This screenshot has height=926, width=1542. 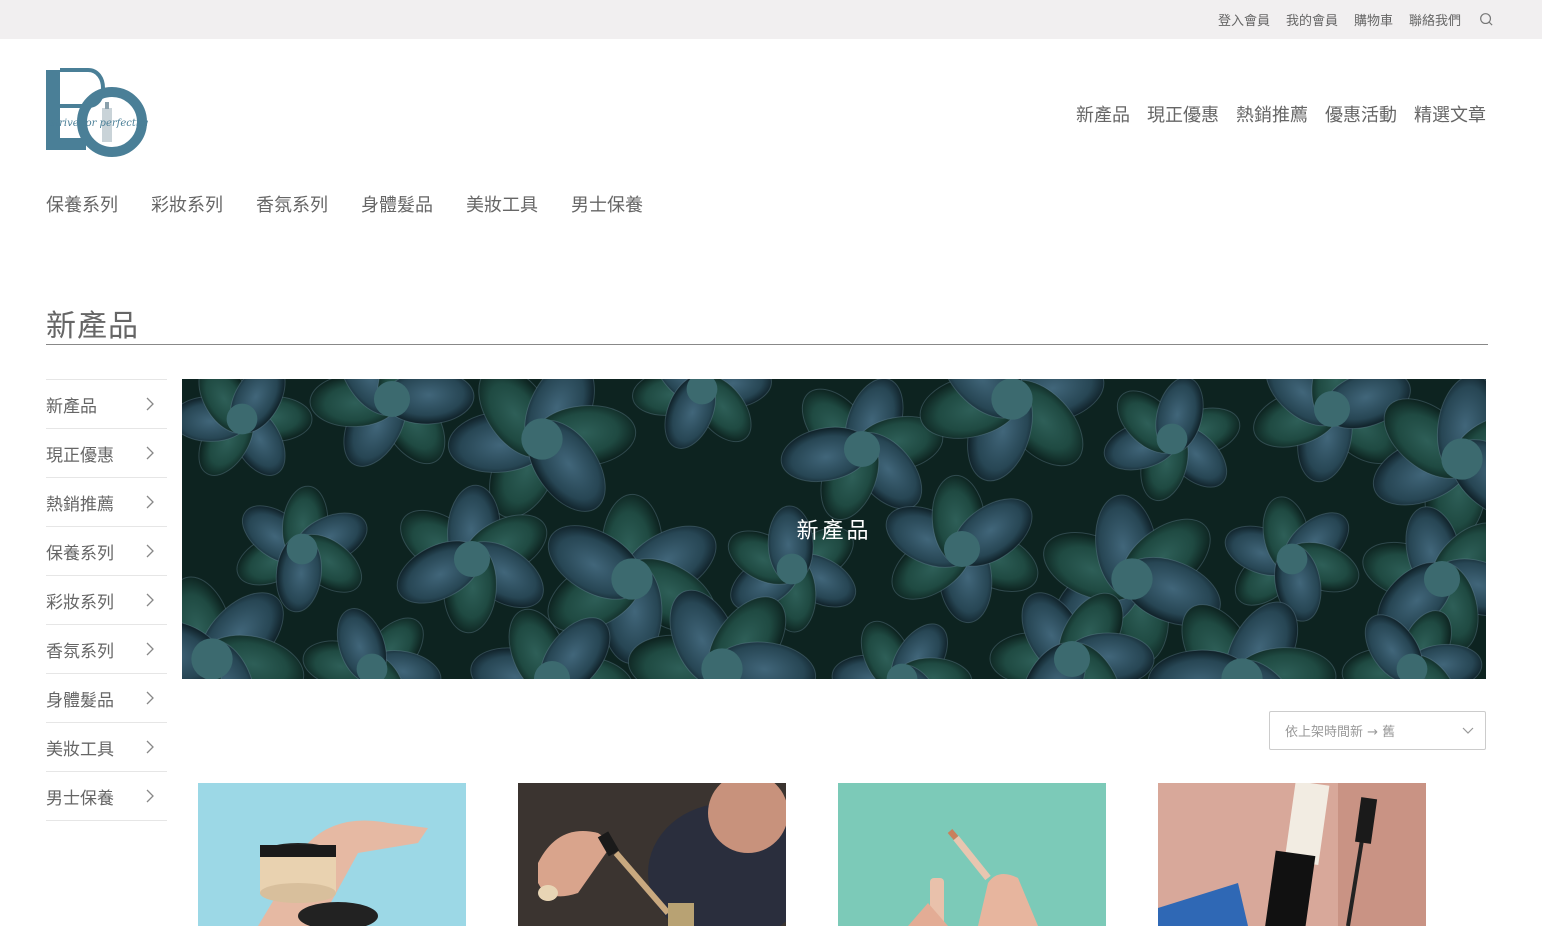 I want to click on sidebar-item-skincare: 保養系列, so click(x=106, y=551).